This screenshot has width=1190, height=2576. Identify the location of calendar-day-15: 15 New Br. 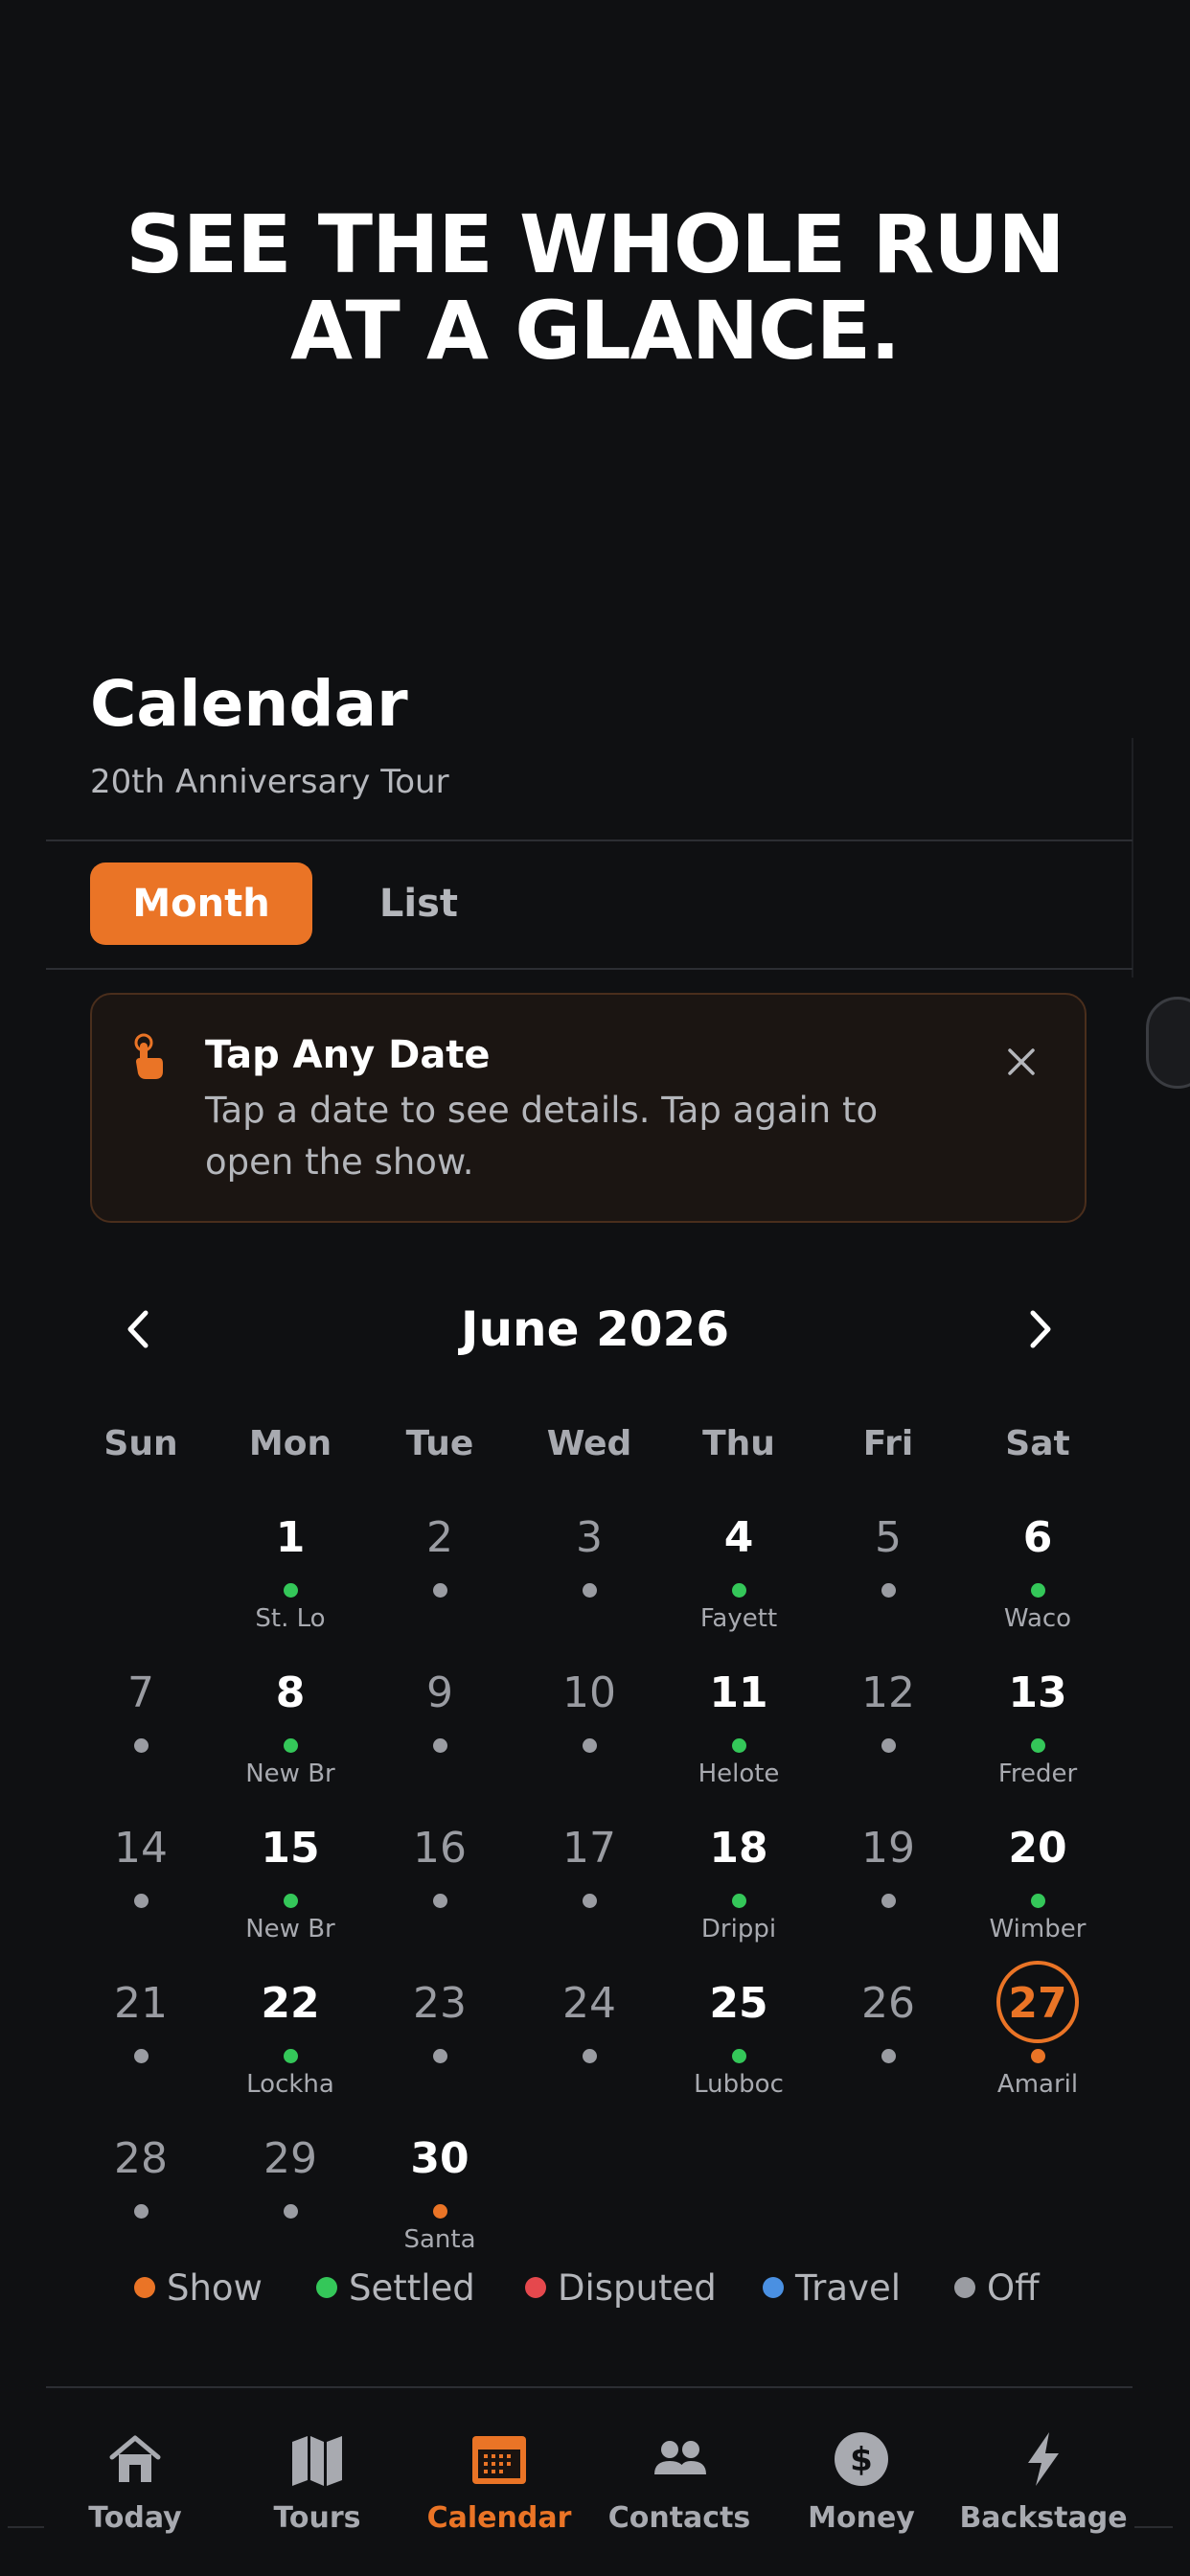
(290, 1896).